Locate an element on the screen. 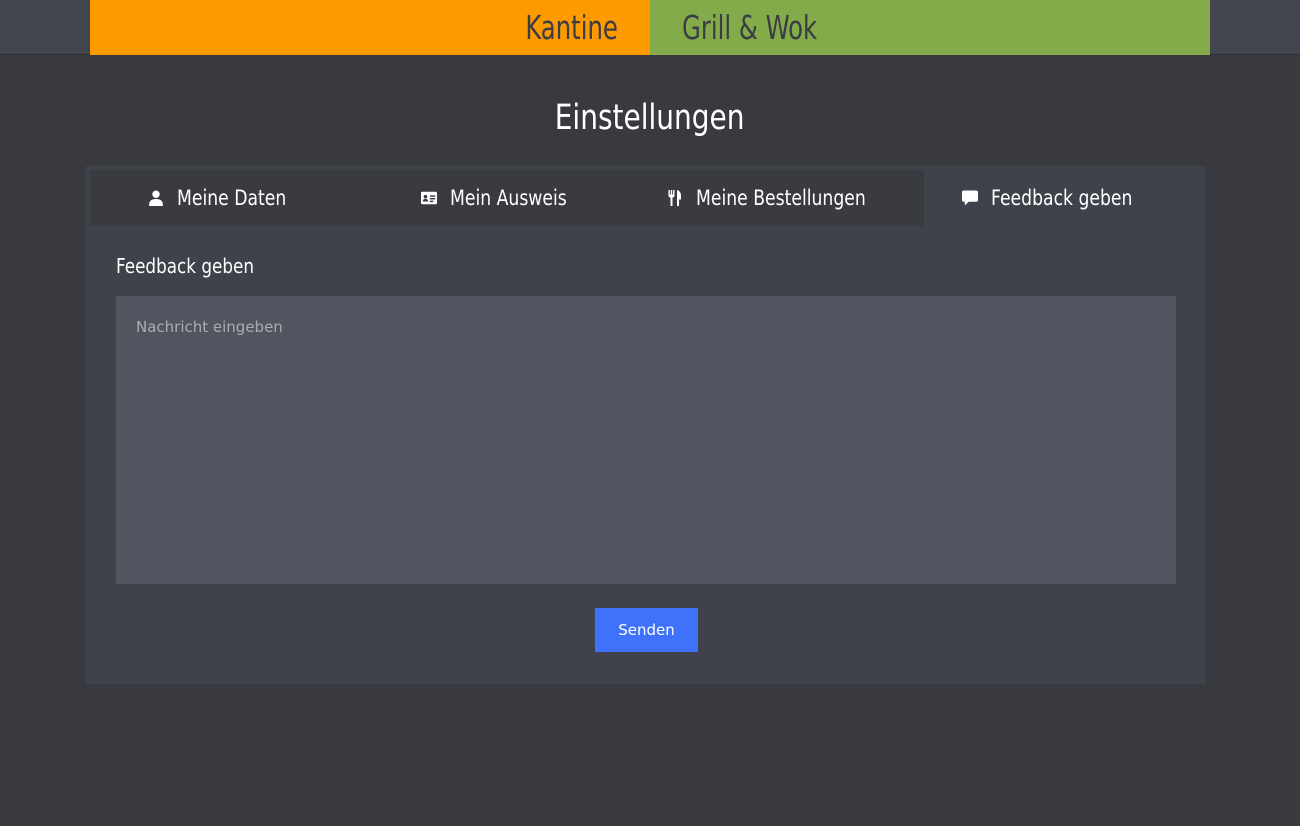  tab-meine-daten: Meine Daten is located at coordinates (229, 198).